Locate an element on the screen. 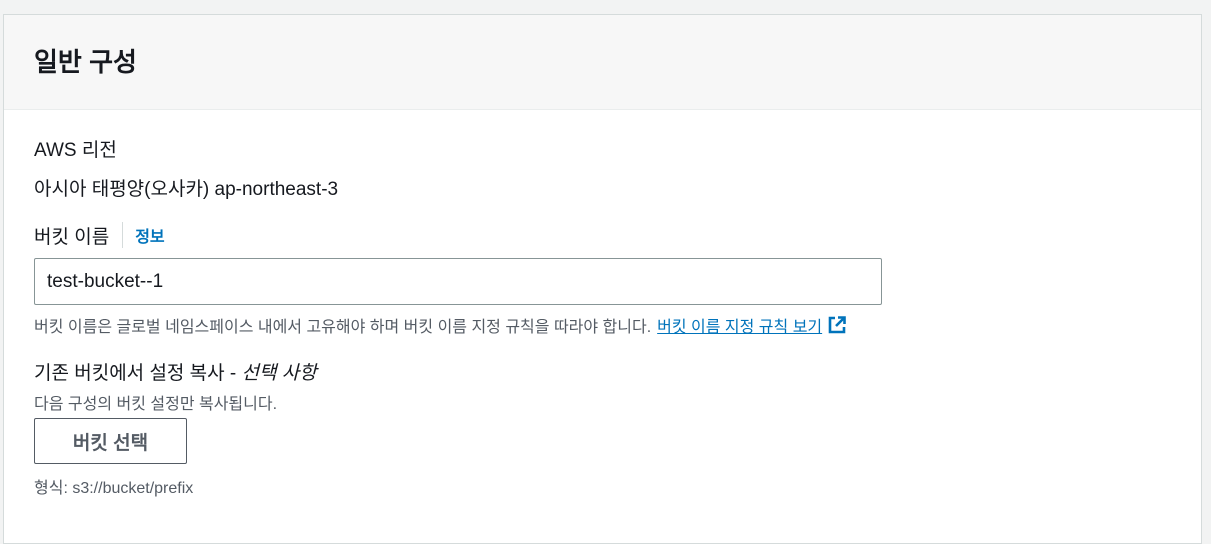 Image resolution: width=1211 pixels, height=544 pixels. copy-settings-label-text: 기존 버킷에서 설정 복사 - is located at coordinates (135, 373).